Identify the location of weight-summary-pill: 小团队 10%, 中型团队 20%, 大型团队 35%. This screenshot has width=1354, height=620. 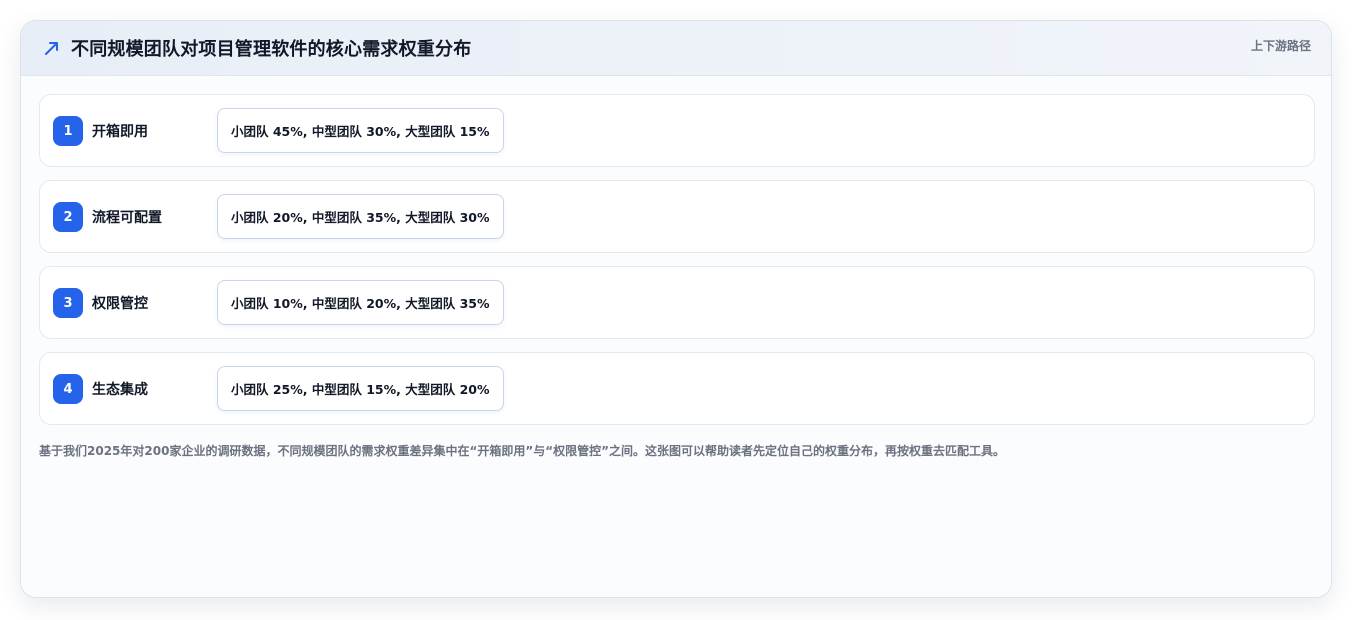
(360, 302).